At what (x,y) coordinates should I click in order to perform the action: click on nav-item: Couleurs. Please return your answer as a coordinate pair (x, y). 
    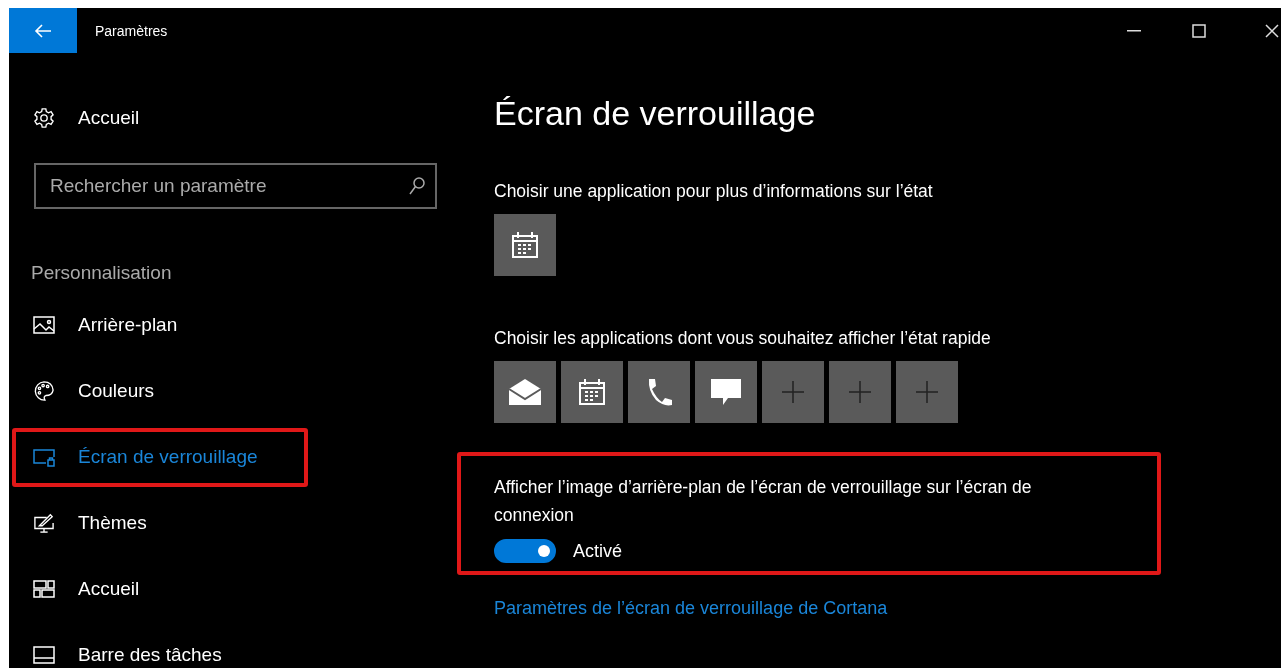
    Looking at the image, I should click on (97, 391).